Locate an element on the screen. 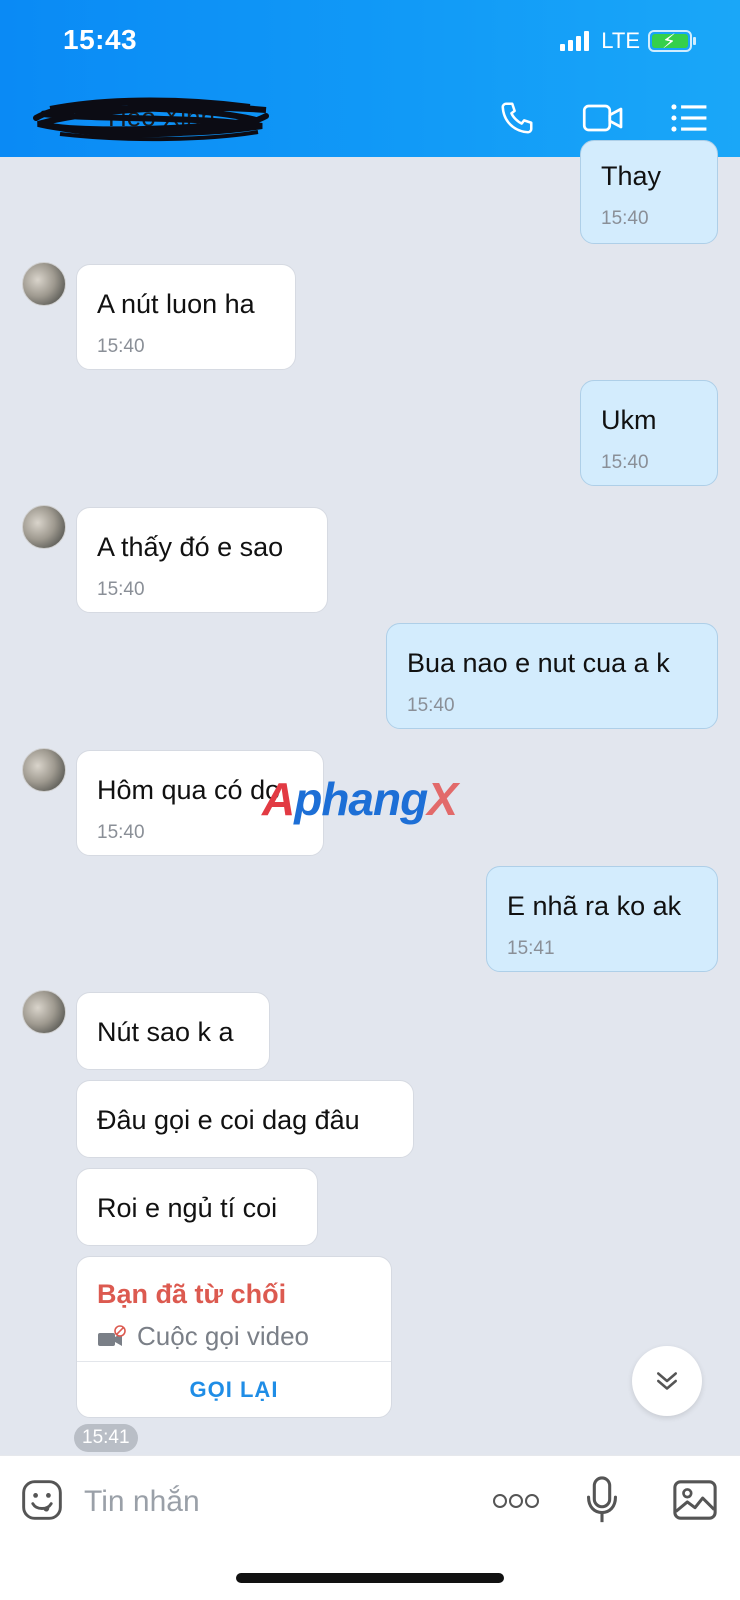  message-bubble-outgoing: Bua nao e nut cua a k 15:40 is located at coordinates (552, 676).